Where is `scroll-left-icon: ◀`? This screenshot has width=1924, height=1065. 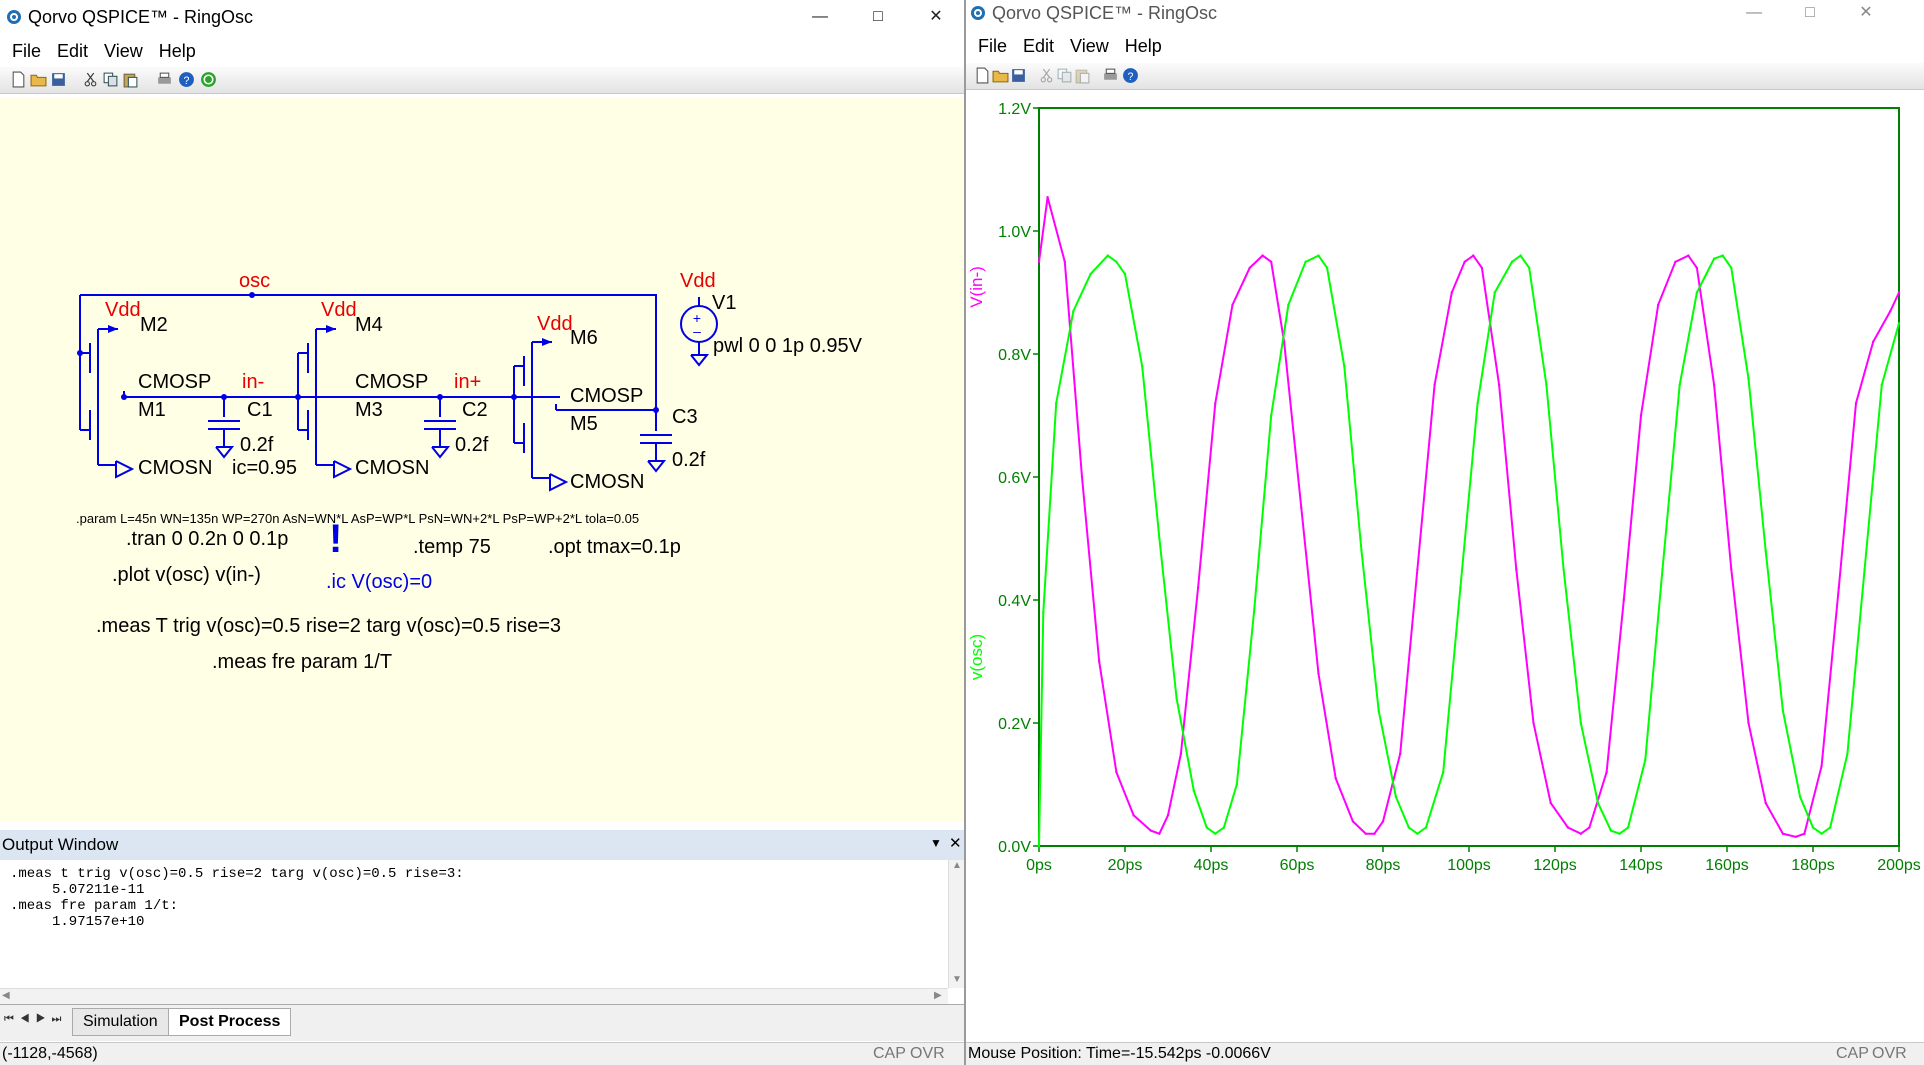 scroll-left-icon: ◀ is located at coordinates (6, 995).